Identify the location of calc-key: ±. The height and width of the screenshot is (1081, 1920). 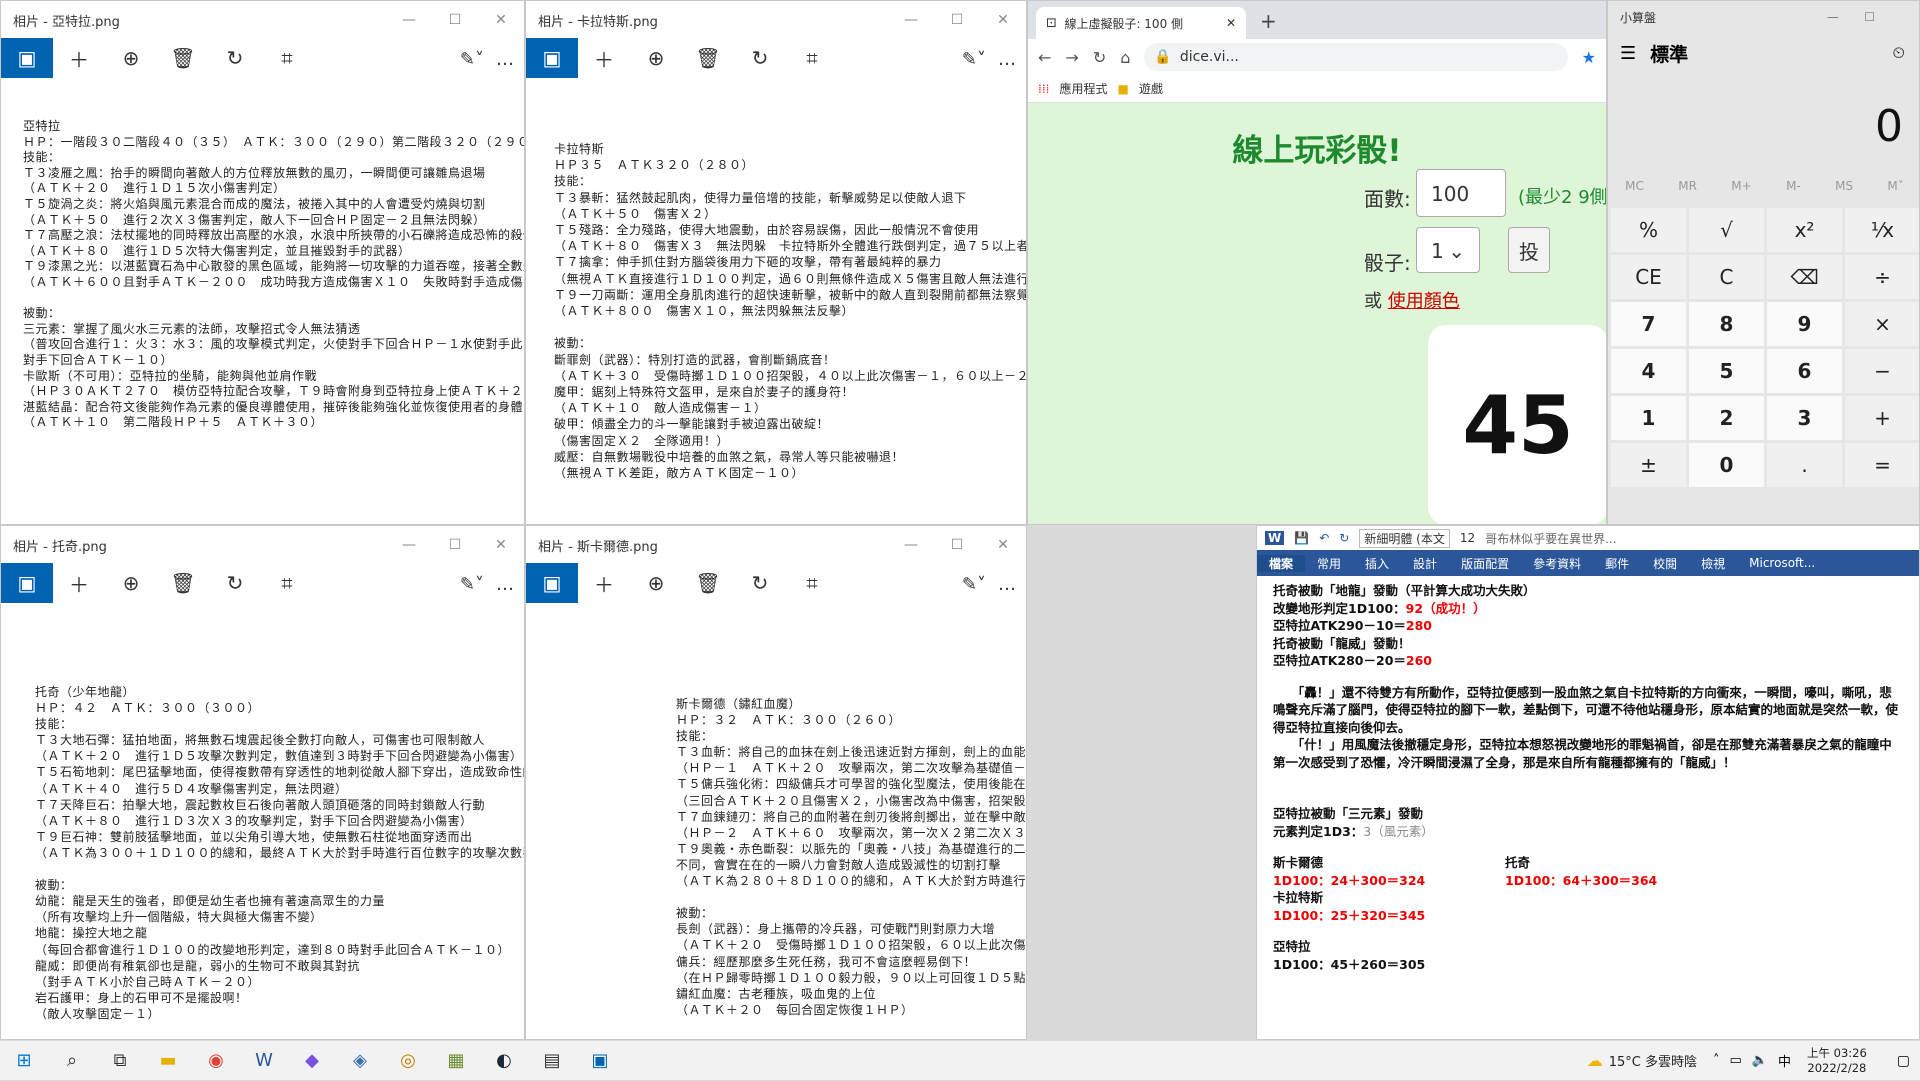
(1648, 465).